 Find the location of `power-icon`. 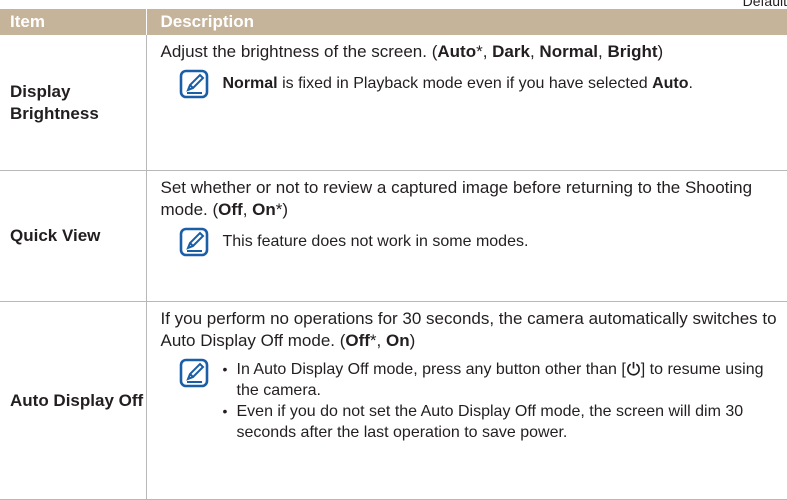

power-icon is located at coordinates (633, 368).